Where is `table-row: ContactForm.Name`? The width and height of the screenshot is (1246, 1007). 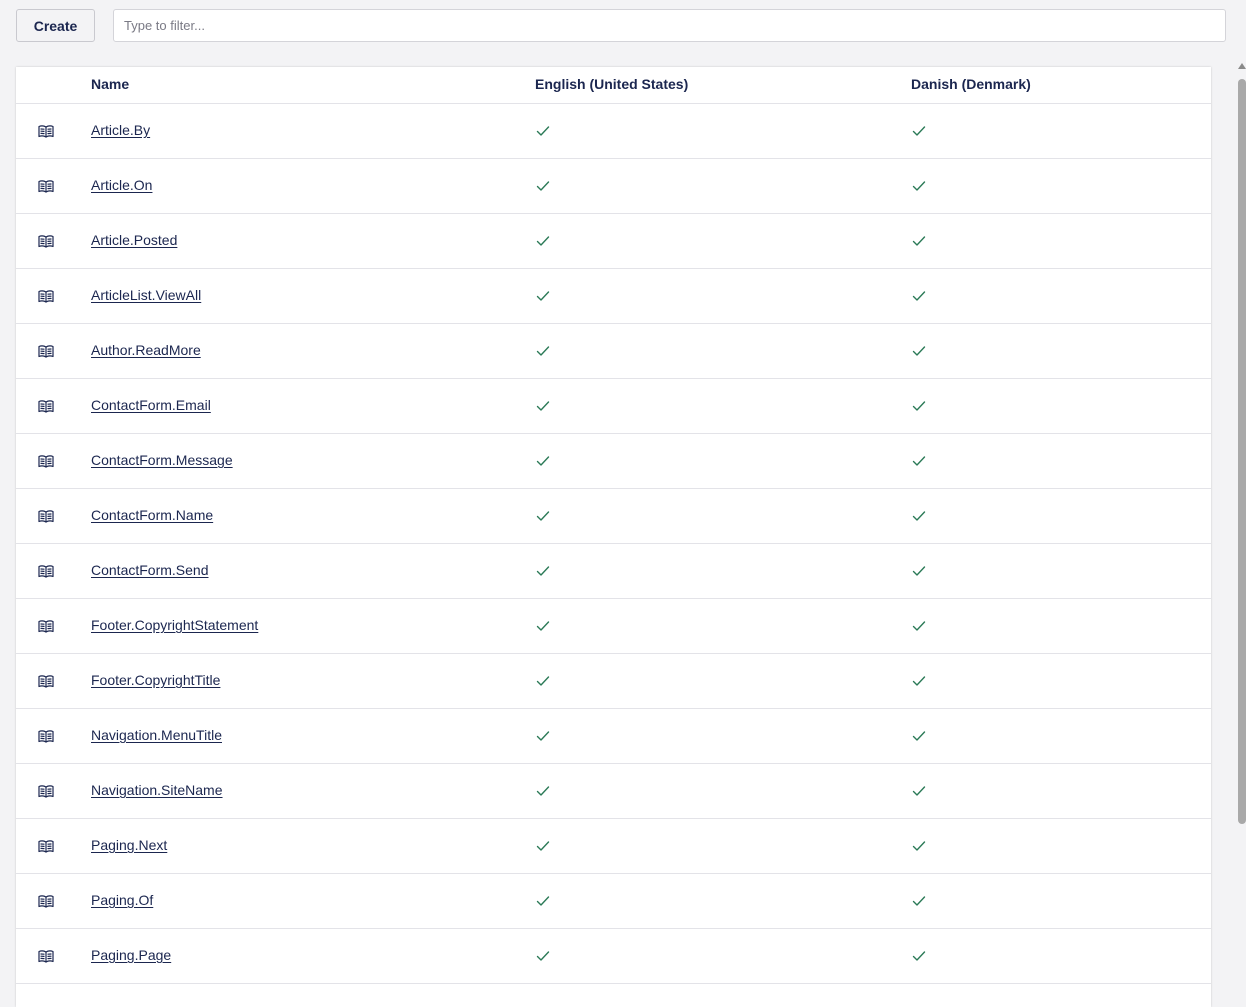 table-row: ContactForm.Name is located at coordinates (613, 516).